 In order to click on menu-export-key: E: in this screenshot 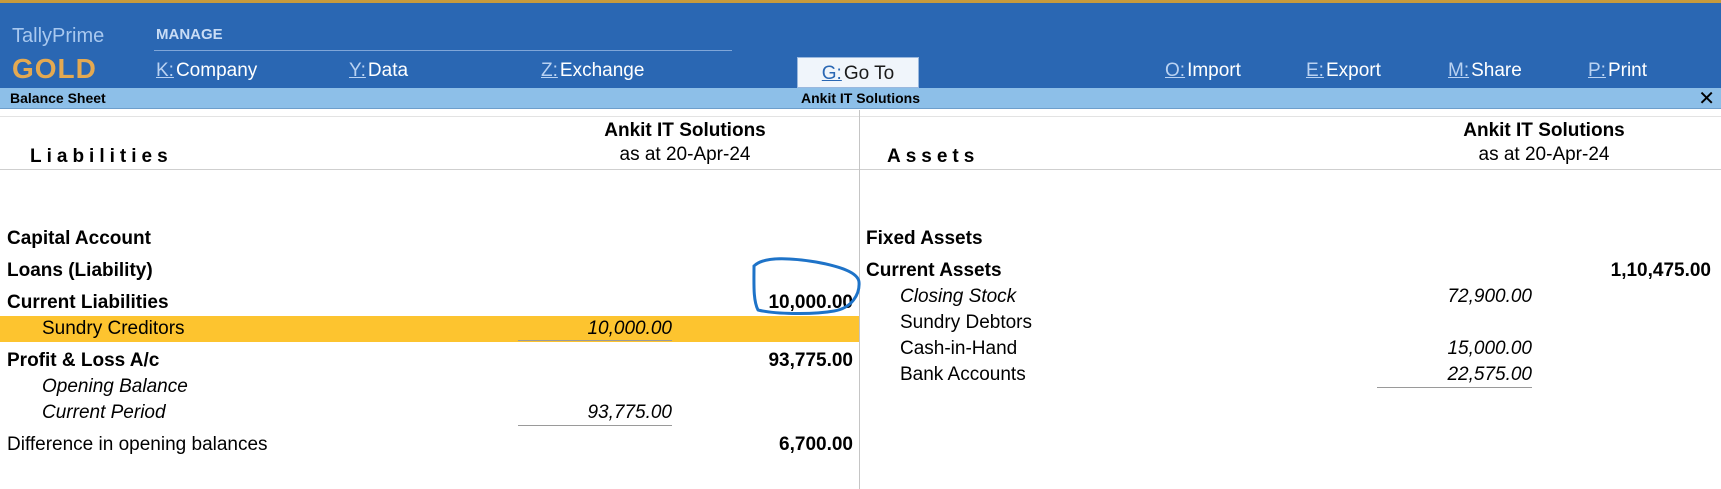, I will do `click(1315, 70)`.